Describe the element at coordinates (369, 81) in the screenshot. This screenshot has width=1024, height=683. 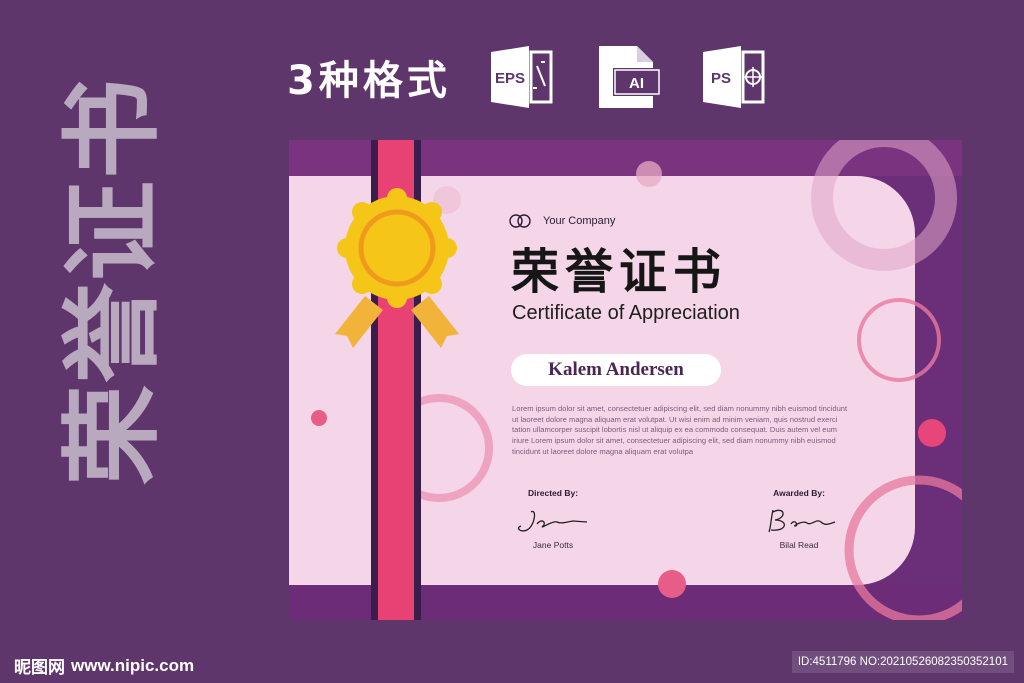
I see `formats-label: 3种格式` at that location.